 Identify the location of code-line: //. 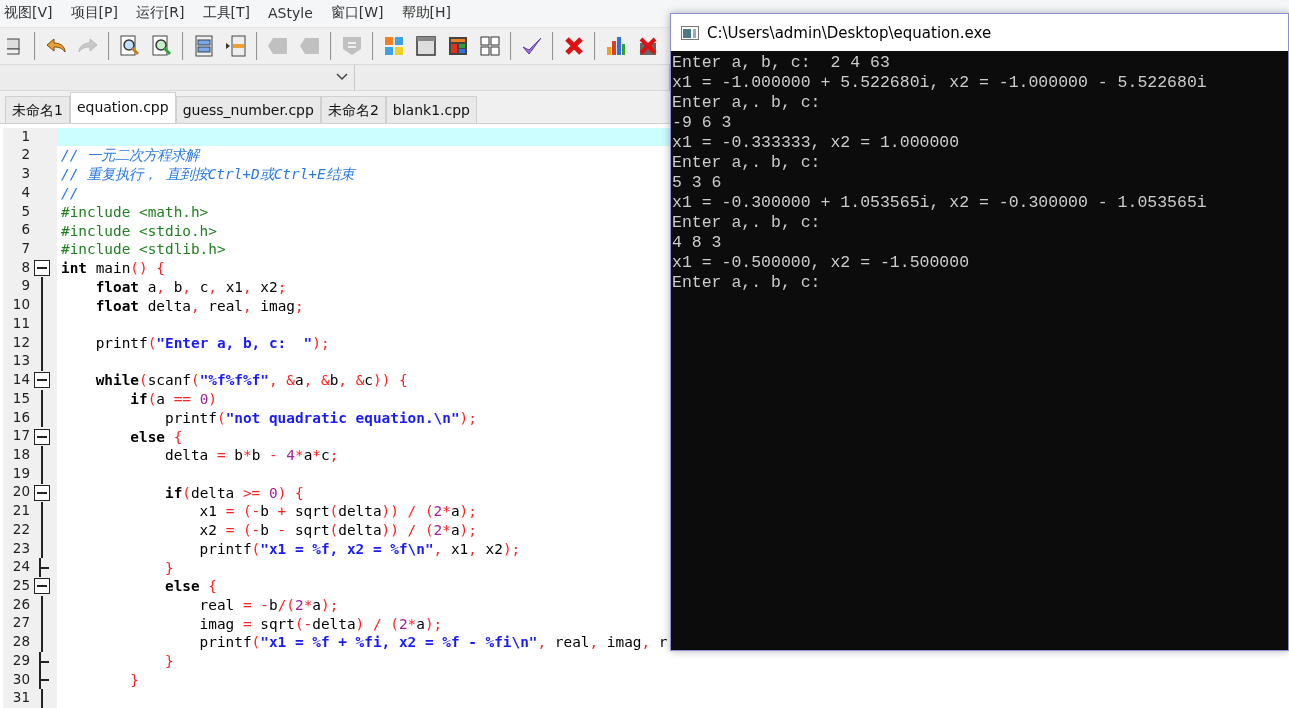
(69, 193).